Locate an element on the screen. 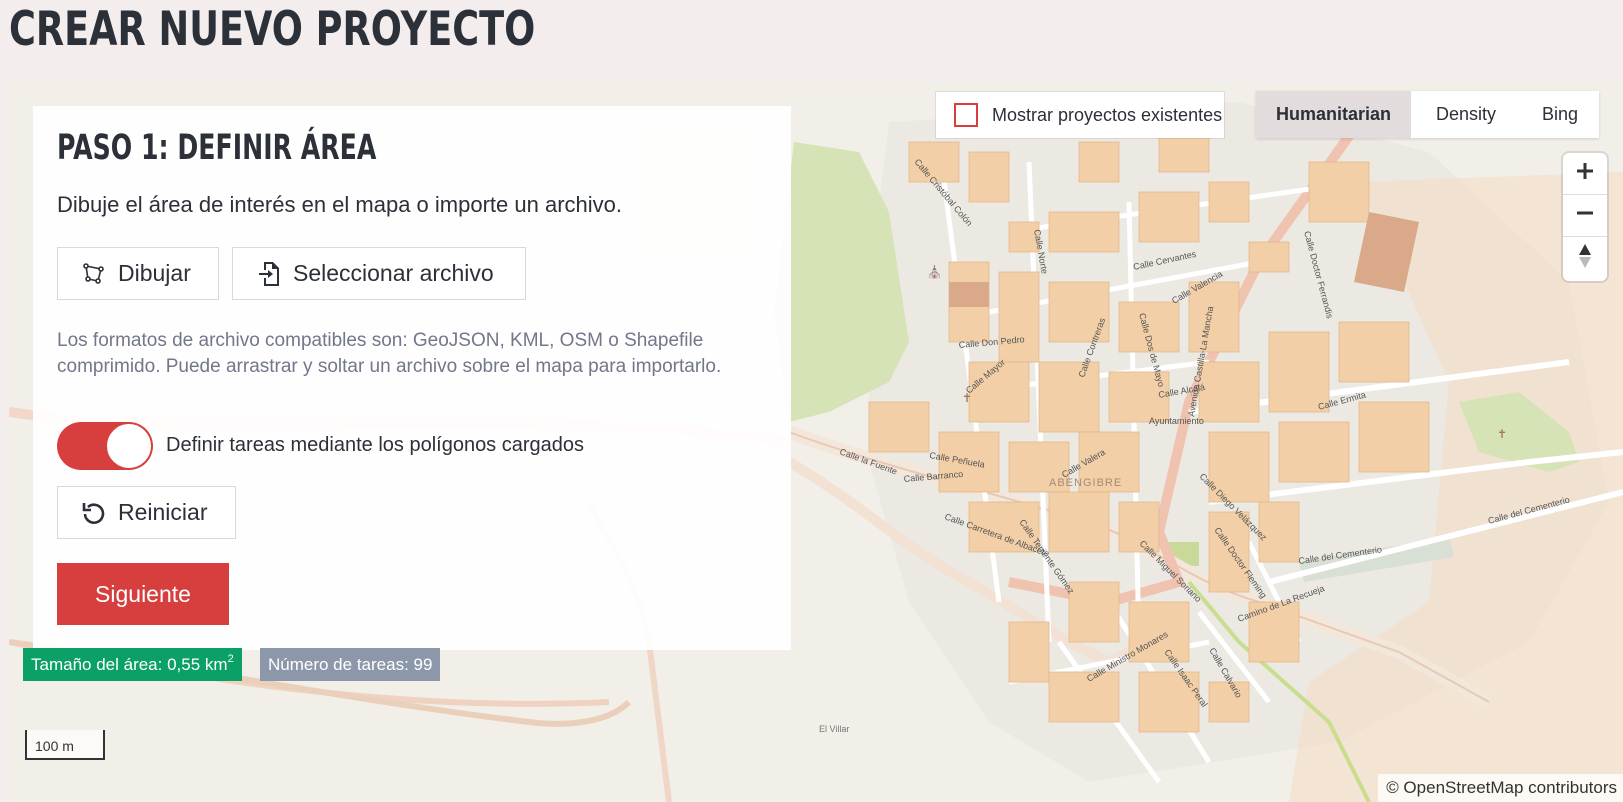 The image size is (1623, 802). reset-button: Reiniciar is located at coordinates (146, 512).